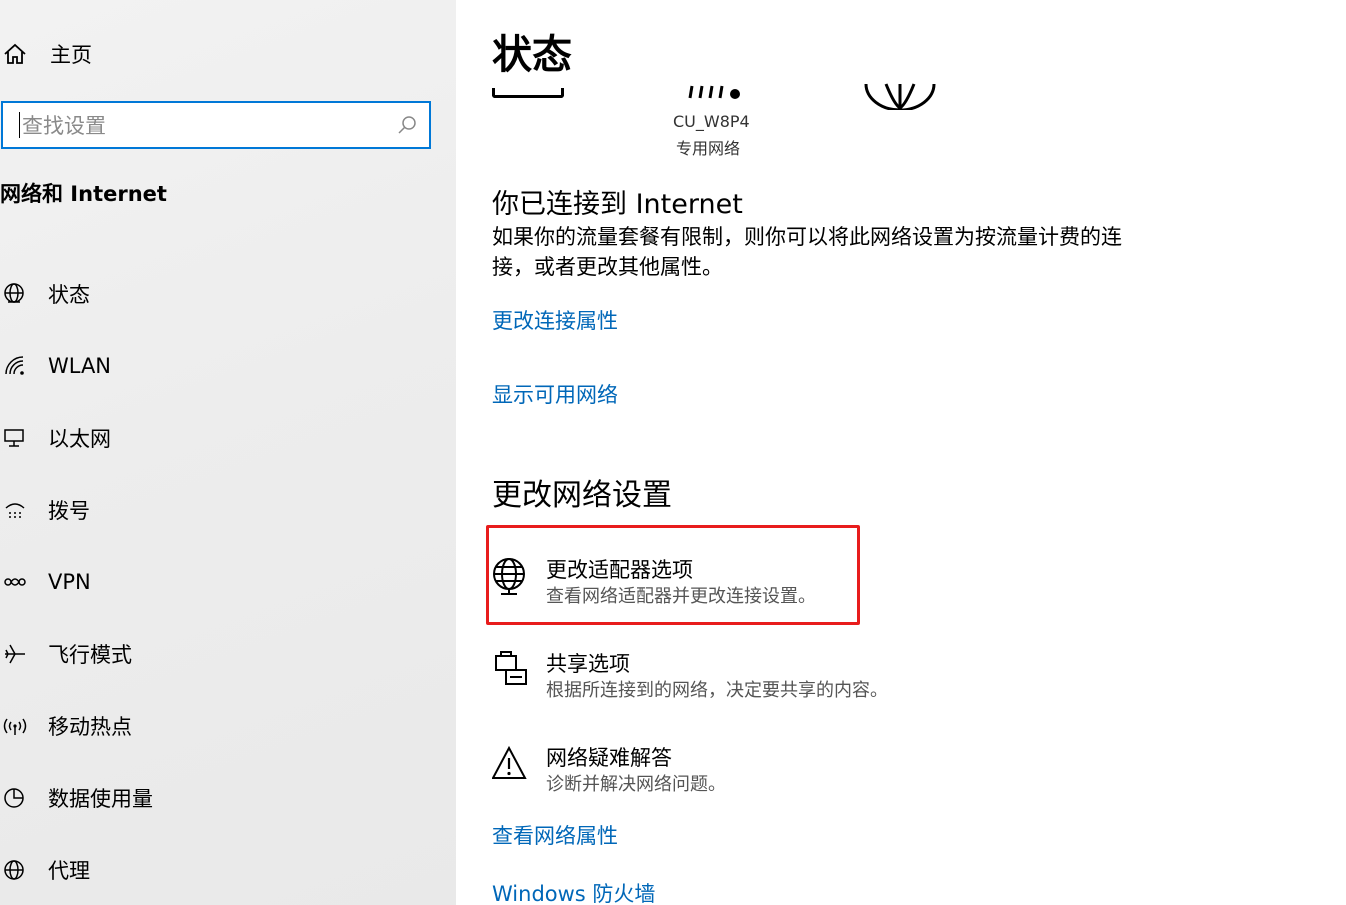  Describe the element at coordinates (716, 93) in the screenshot. I see `wifi-signal-icon` at that location.